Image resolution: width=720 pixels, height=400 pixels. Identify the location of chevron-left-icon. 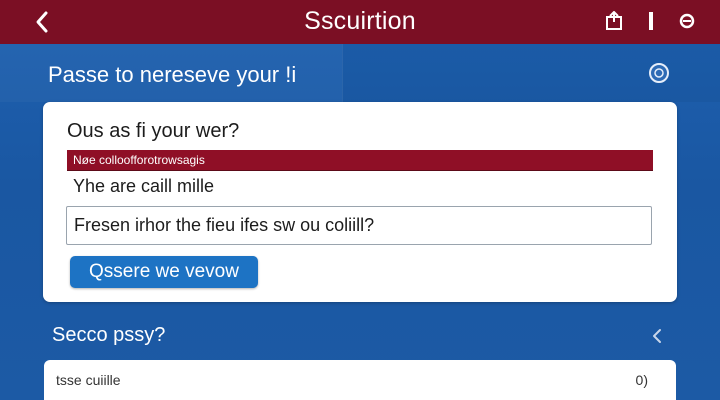
(657, 336).